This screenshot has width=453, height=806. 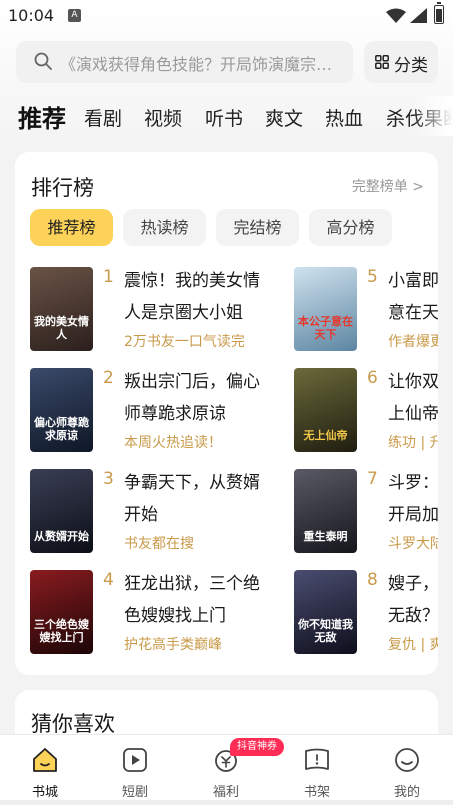 What do you see at coordinates (325, 309) in the screenshot?
I see `book-cover: 本公子意在天下` at bounding box center [325, 309].